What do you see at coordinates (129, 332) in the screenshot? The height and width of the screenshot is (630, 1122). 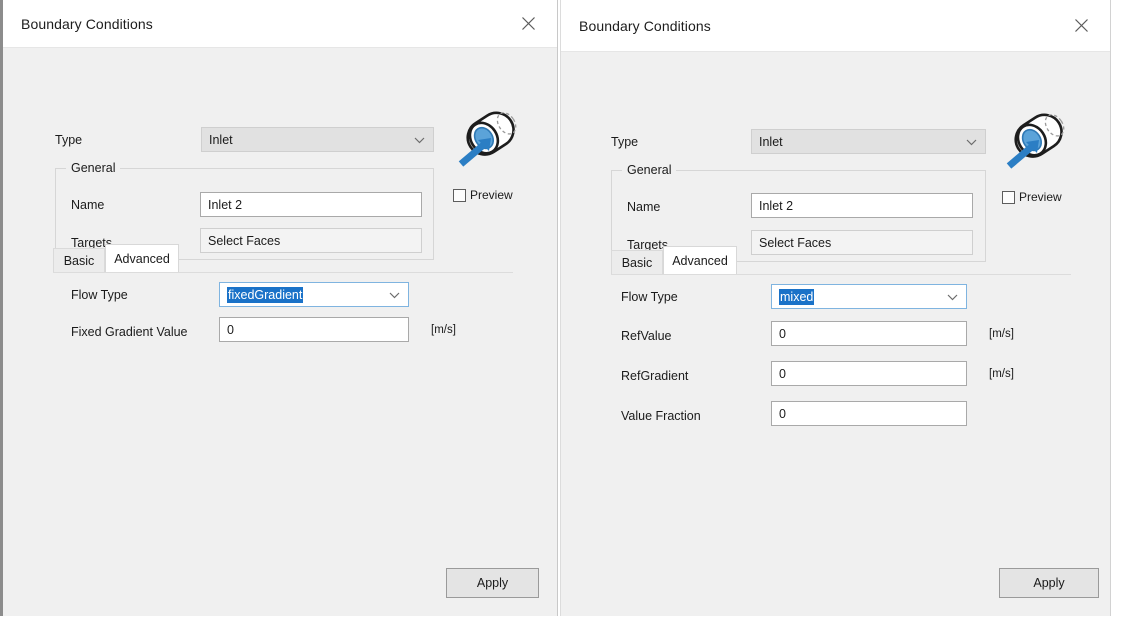 I see `field-label-0: Fixed Gradient Value` at bounding box center [129, 332].